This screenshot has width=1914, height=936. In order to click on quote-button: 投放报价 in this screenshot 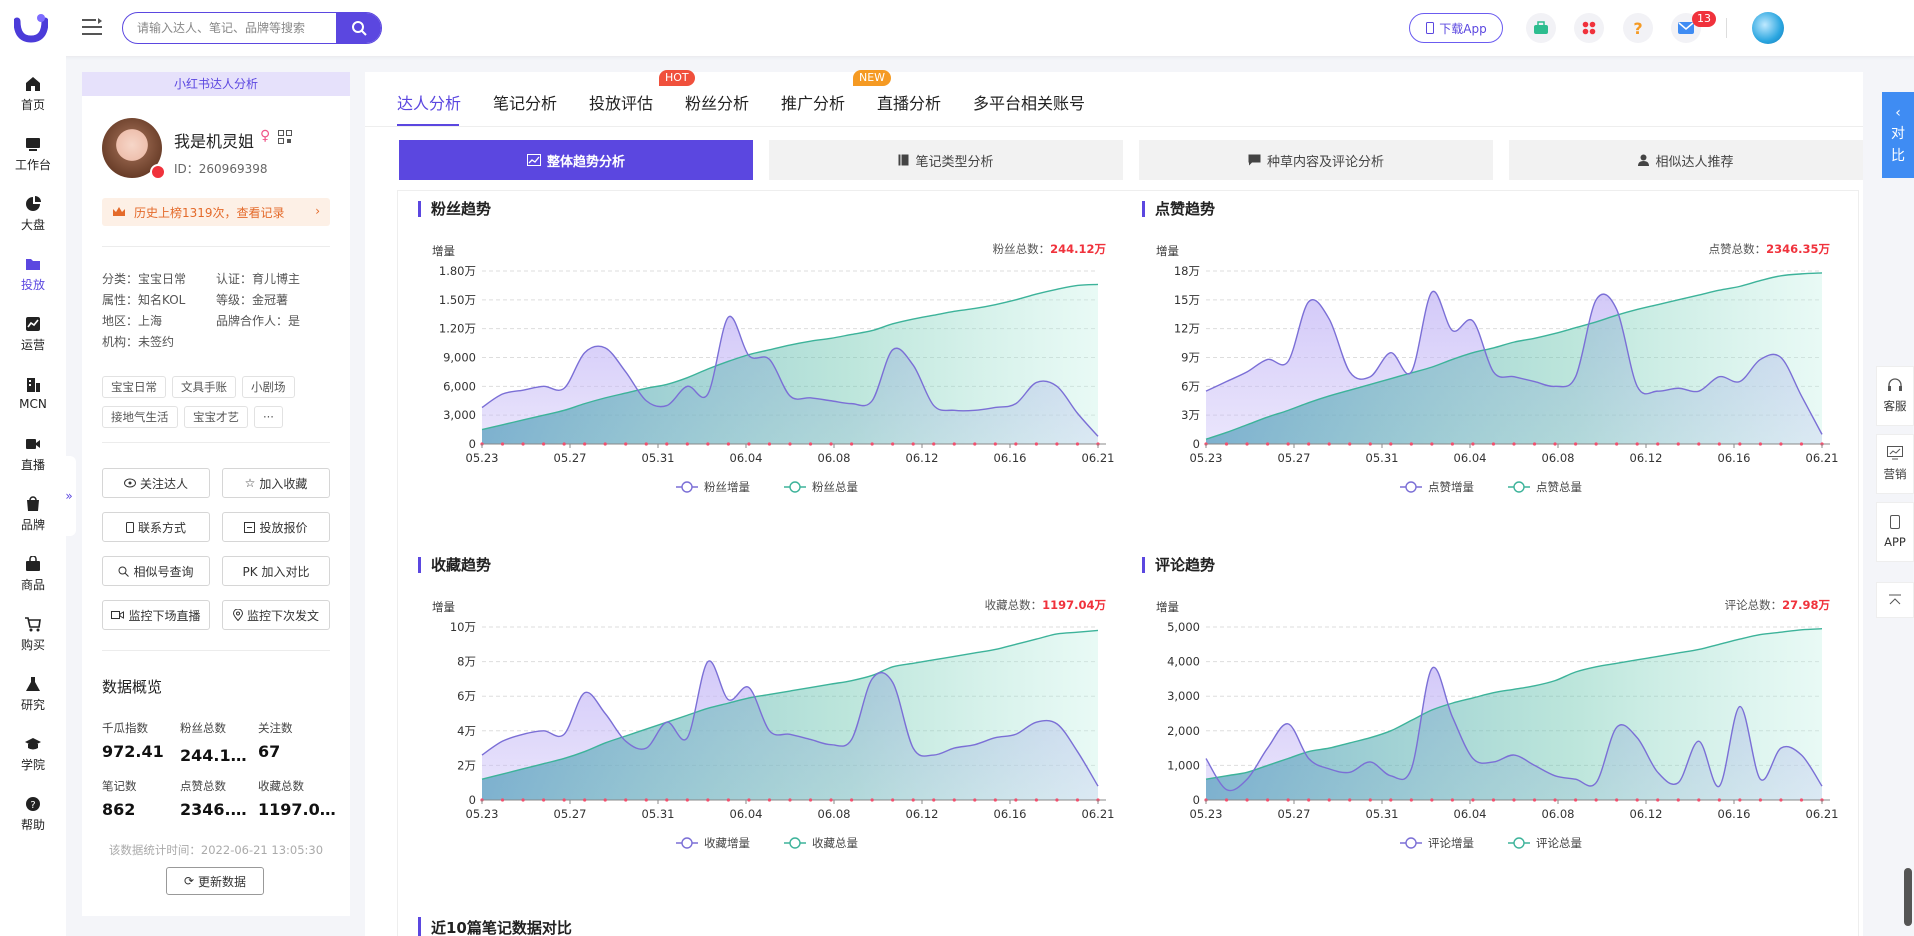, I will do `click(276, 527)`.